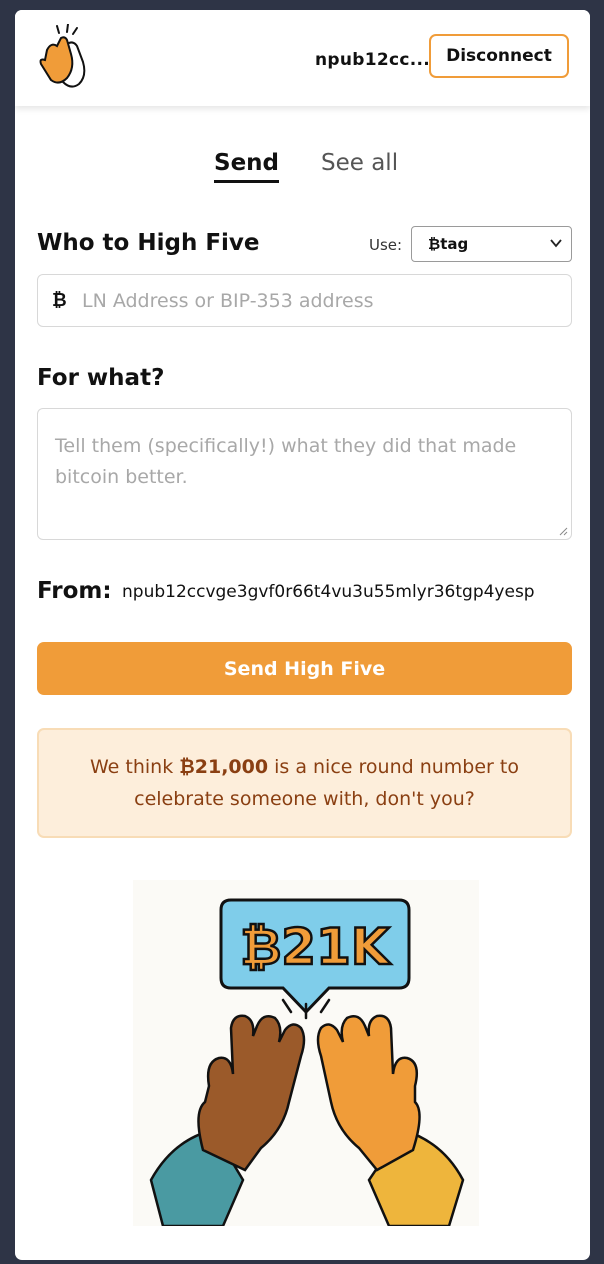  I want to click on recipient-address-input: ₿ LN Address or BIP-353 address, so click(304, 300).